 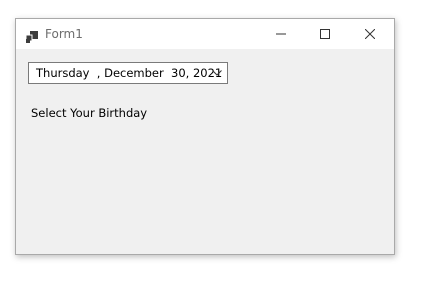 What do you see at coordinates (205, 34) in the screenshot?
I see `titlebar: Form1` at bounding box center [205, 34].